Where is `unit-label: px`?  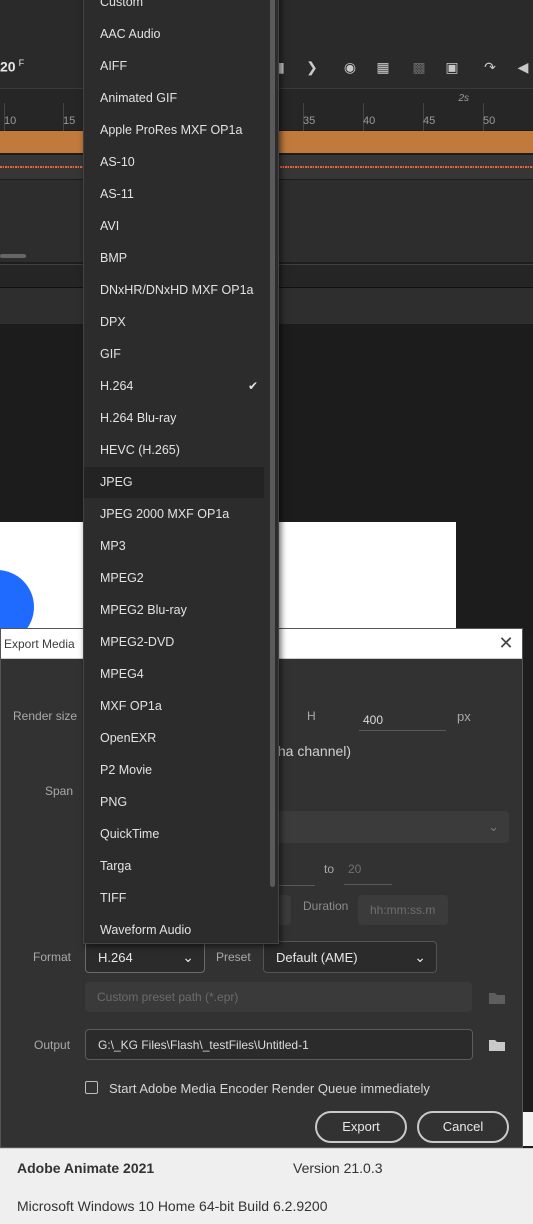 unit-label: px is located at coordinates (464, 716).